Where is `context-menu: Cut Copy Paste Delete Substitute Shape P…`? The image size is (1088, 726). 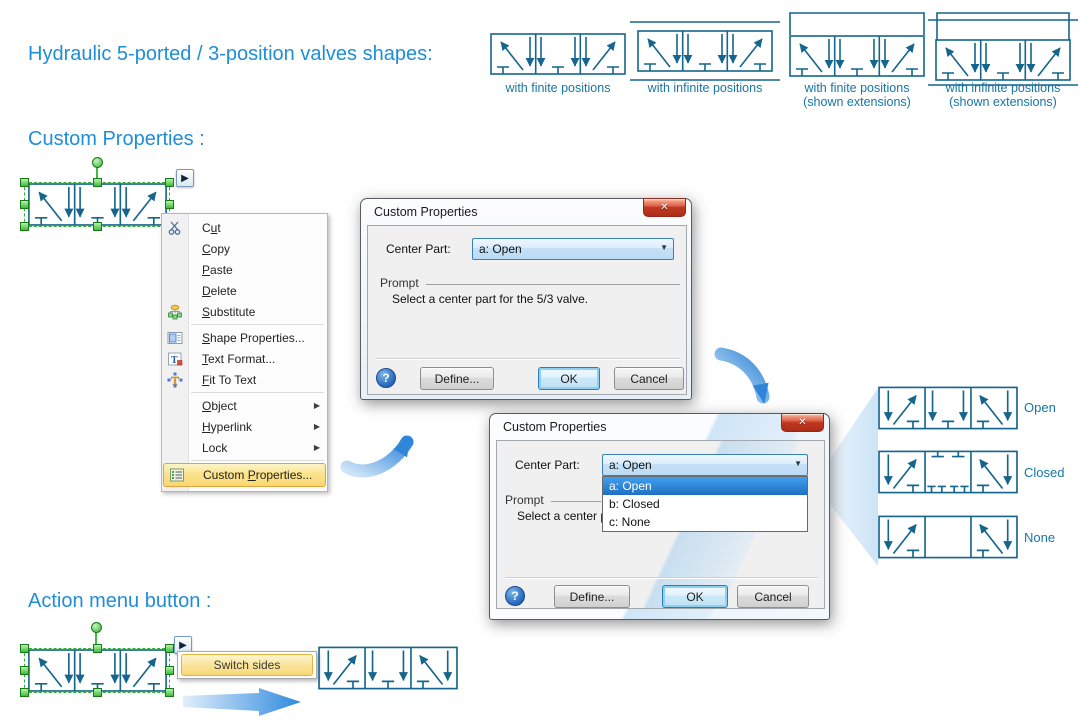 context-menu: Cut Copy Paste Delete Substitute Shape P… is located at coordinates (244, 352).